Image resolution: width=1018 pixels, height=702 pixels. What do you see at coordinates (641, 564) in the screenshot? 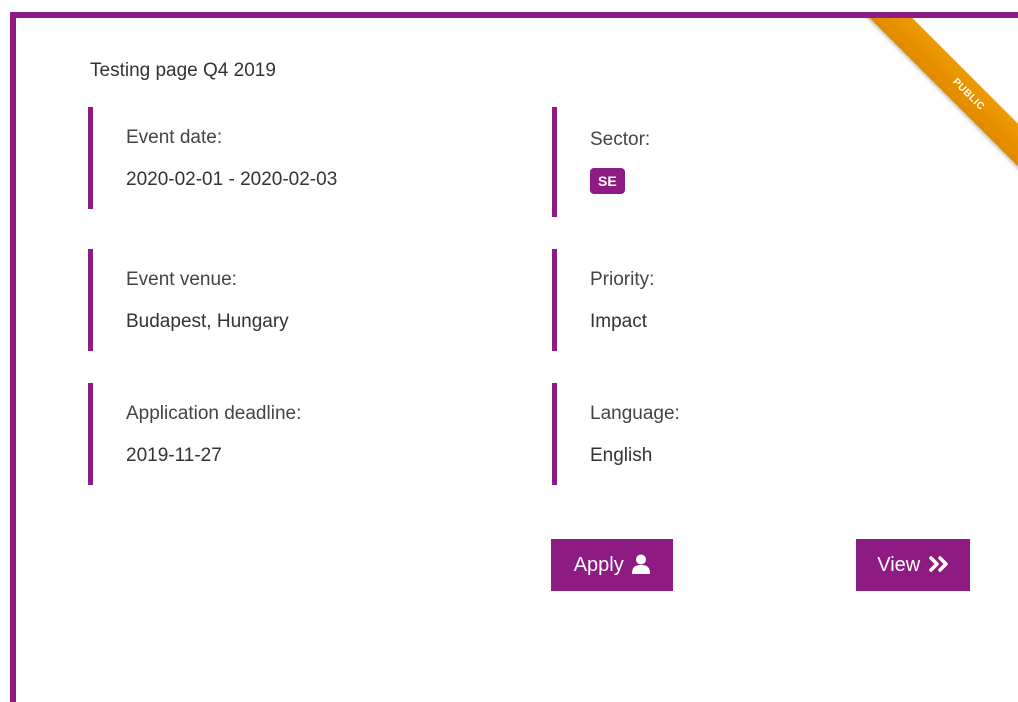
I see `user-icon` at bounding box center [641, 564].